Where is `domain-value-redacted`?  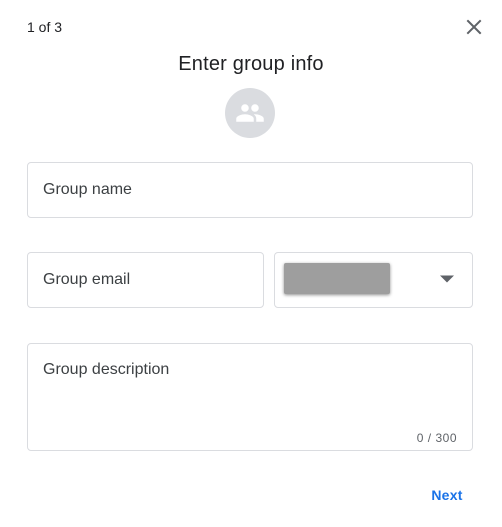
domain-value-redacted is located at coordinates (337, 278).